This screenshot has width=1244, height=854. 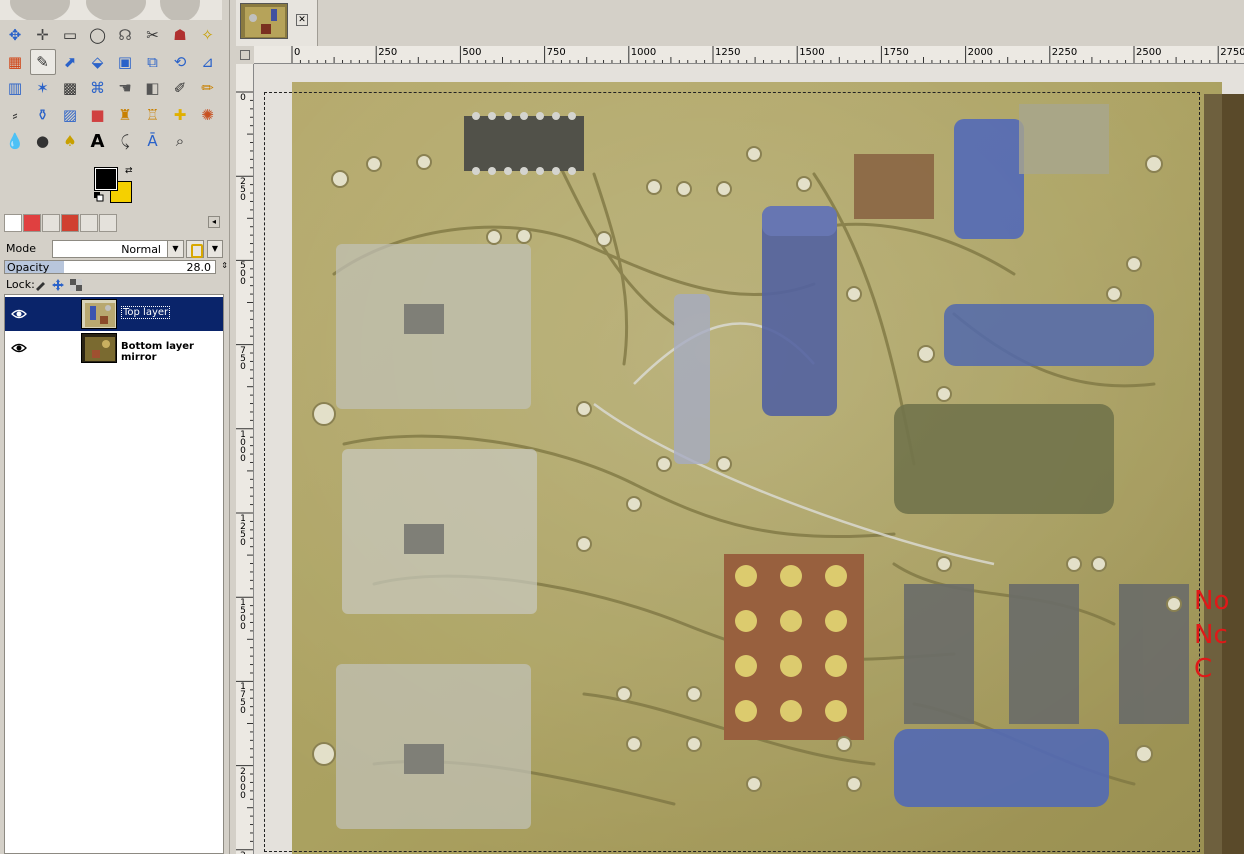 What do you see at coordinates (243, 190) in the screenshot?
I see `ruler-tick-label: 250` at bounding box center [243, 190].